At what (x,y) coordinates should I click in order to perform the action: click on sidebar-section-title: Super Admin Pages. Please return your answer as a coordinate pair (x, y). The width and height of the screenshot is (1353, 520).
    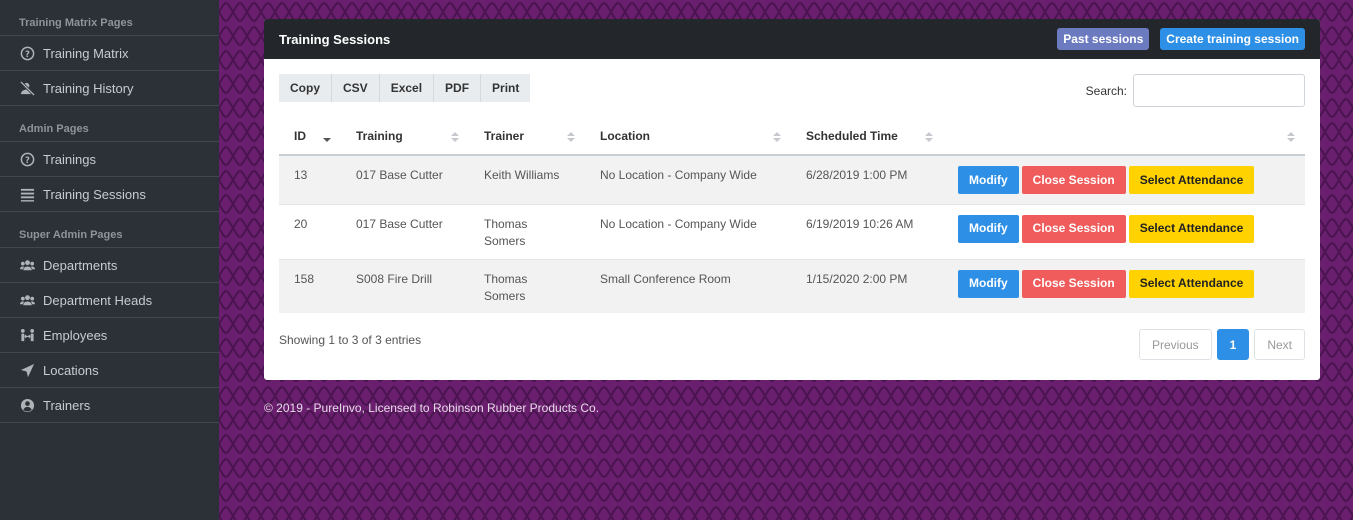
    Looking at the image, I should click on (109, 230).